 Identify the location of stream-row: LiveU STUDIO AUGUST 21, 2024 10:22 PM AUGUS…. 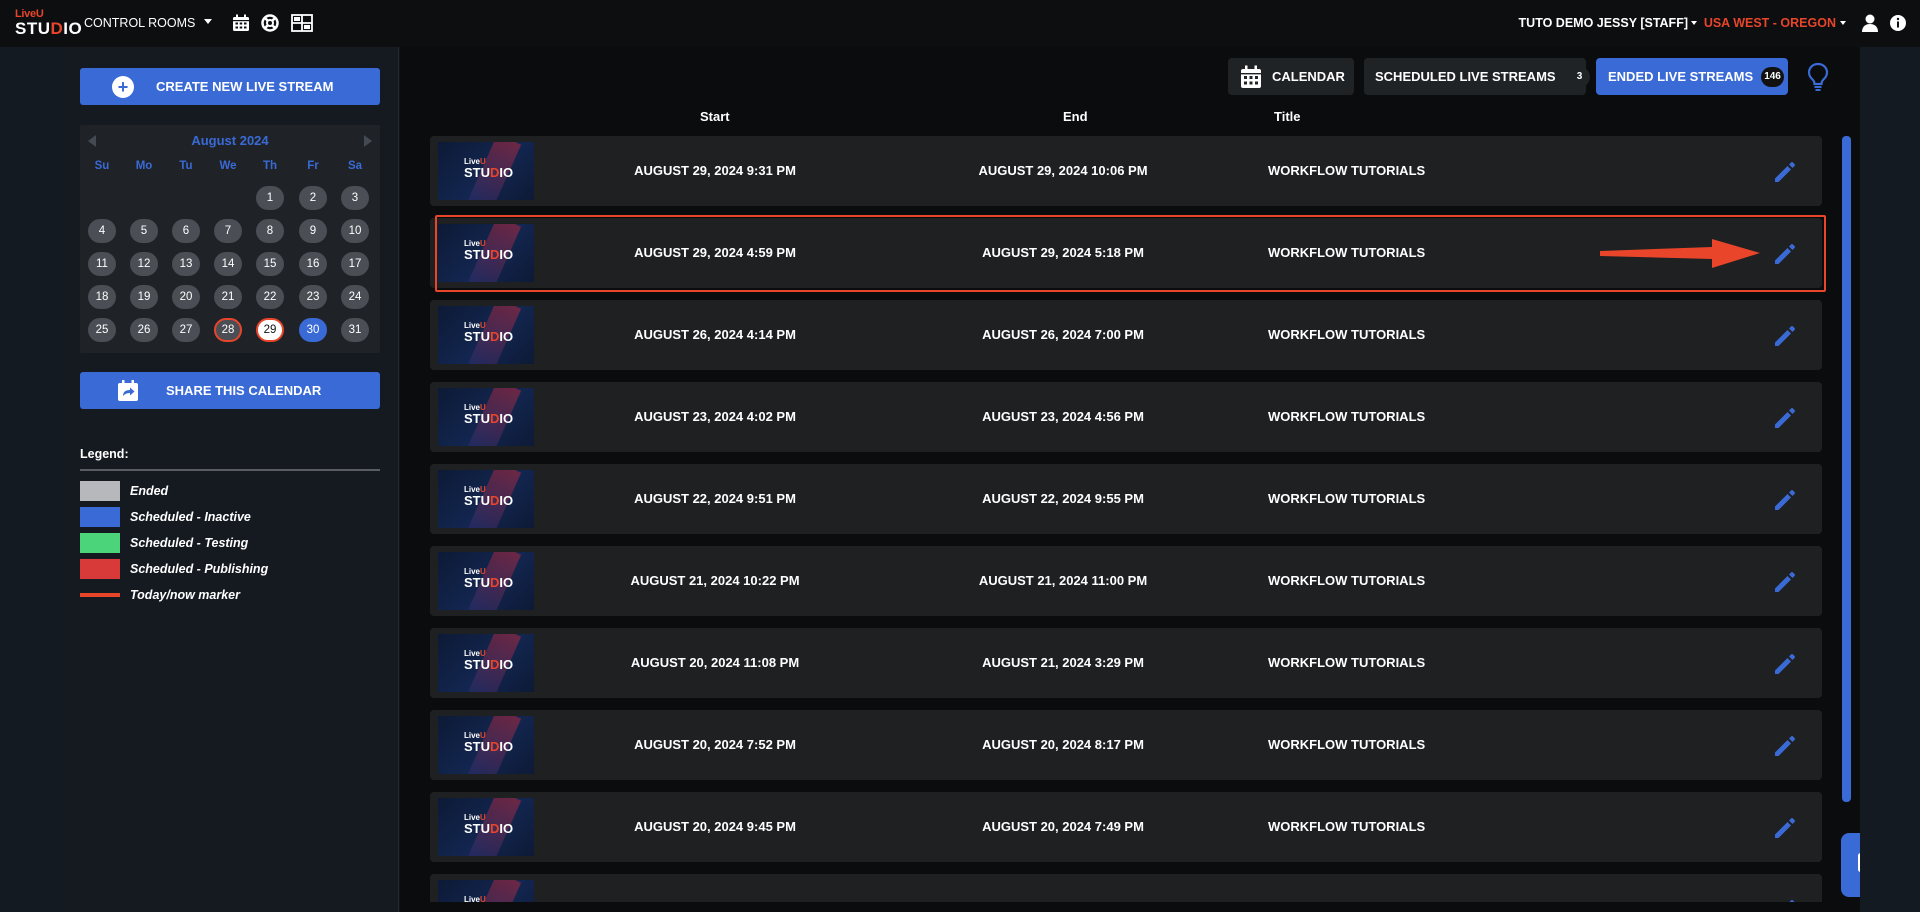
(1126, 581).